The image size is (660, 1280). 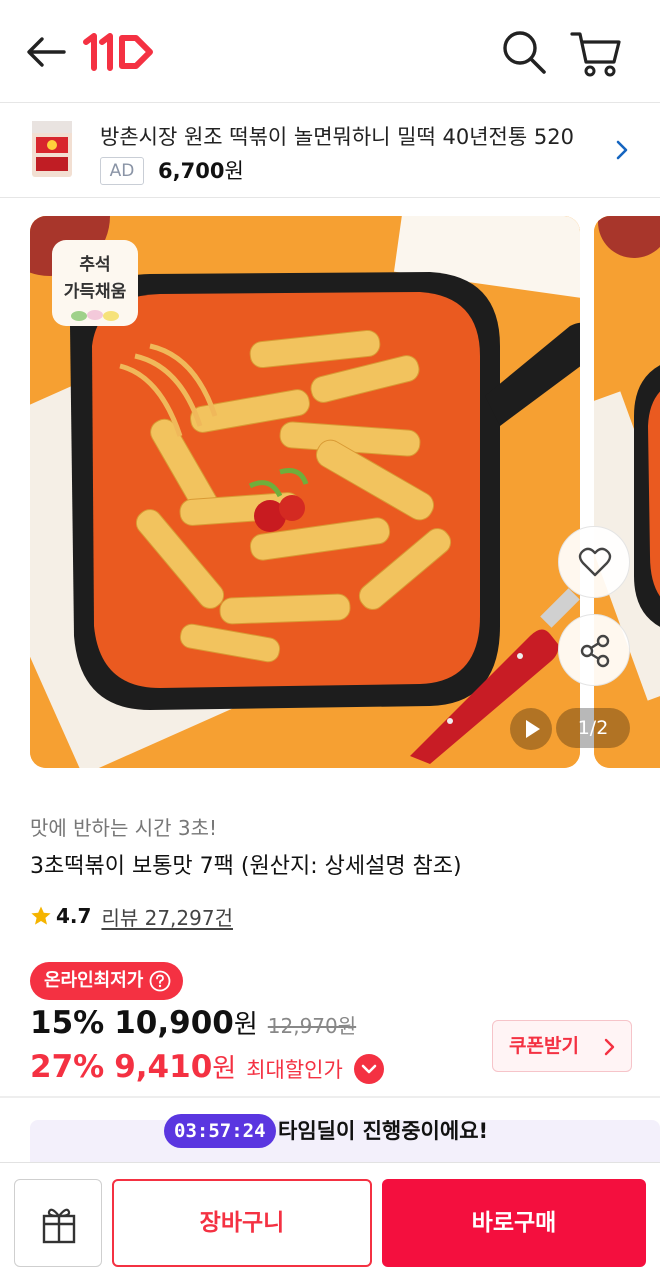 I want to click on search-icon, so click(x=524, y=52).